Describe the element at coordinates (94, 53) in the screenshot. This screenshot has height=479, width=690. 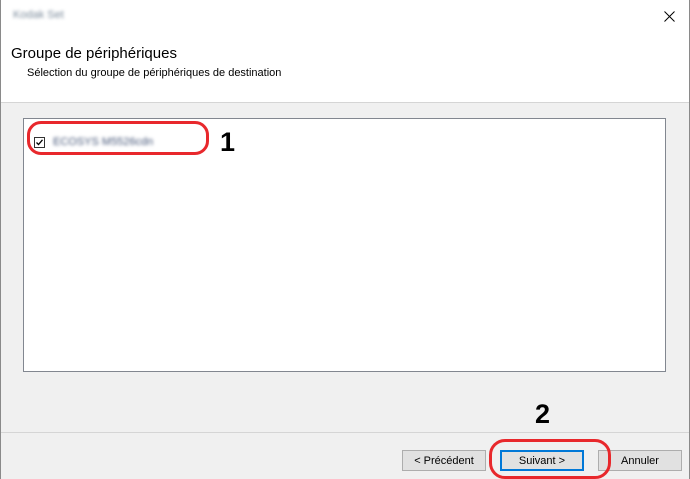
I see `page-title: Groupe de périphériques` at that location.